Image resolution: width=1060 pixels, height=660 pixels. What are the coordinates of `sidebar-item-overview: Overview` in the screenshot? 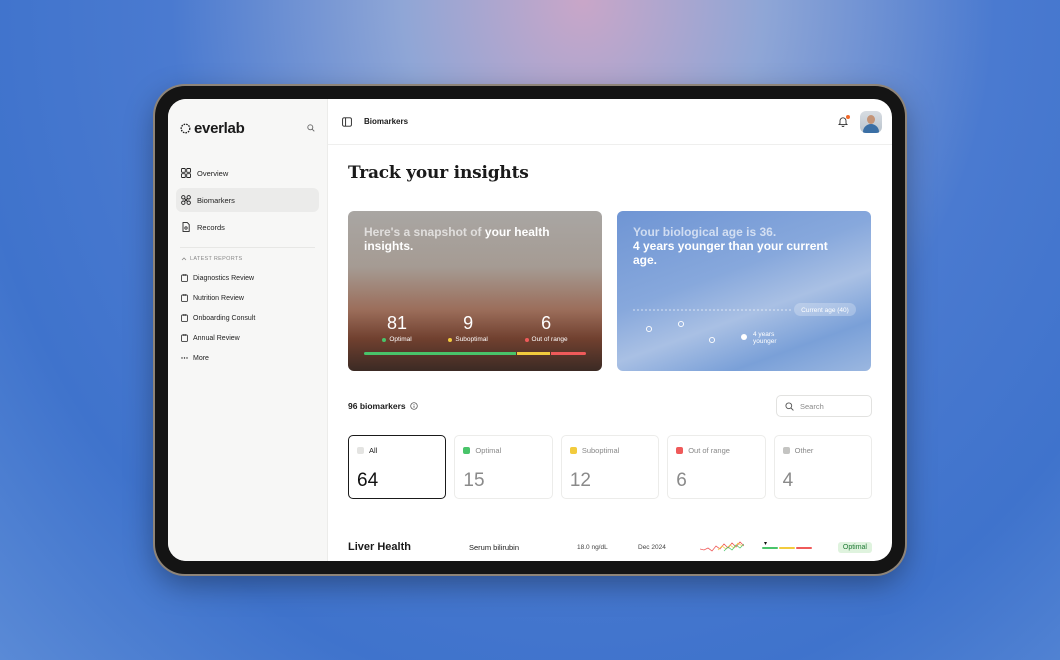 It's located at (247, 173).